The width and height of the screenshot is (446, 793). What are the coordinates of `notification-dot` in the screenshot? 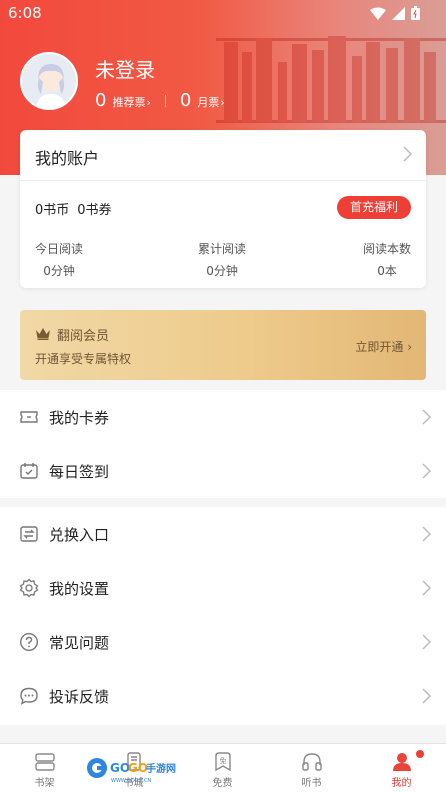 It's located at (420, 754).